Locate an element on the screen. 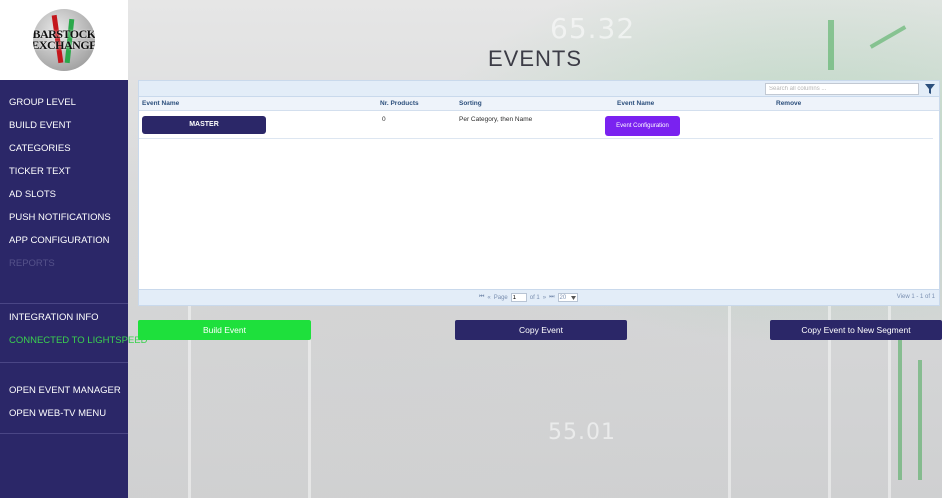  event-configuration-button: Event Configuration is located at coordinates (642, 126).